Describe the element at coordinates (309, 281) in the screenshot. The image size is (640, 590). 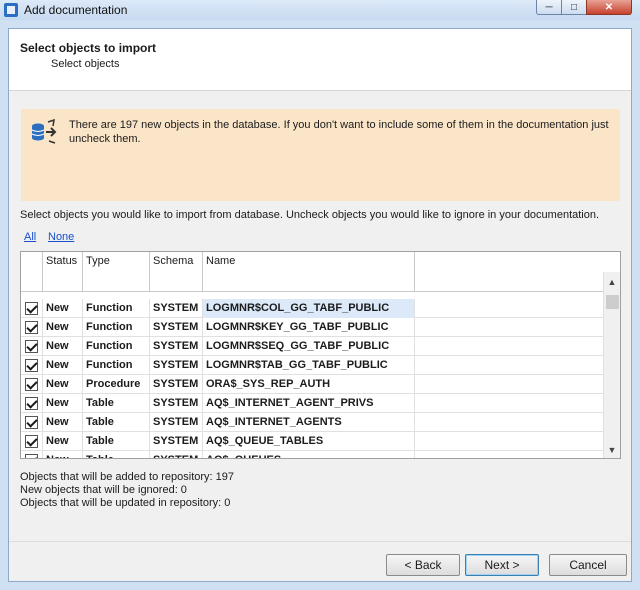
I see `filter-name` at that location.